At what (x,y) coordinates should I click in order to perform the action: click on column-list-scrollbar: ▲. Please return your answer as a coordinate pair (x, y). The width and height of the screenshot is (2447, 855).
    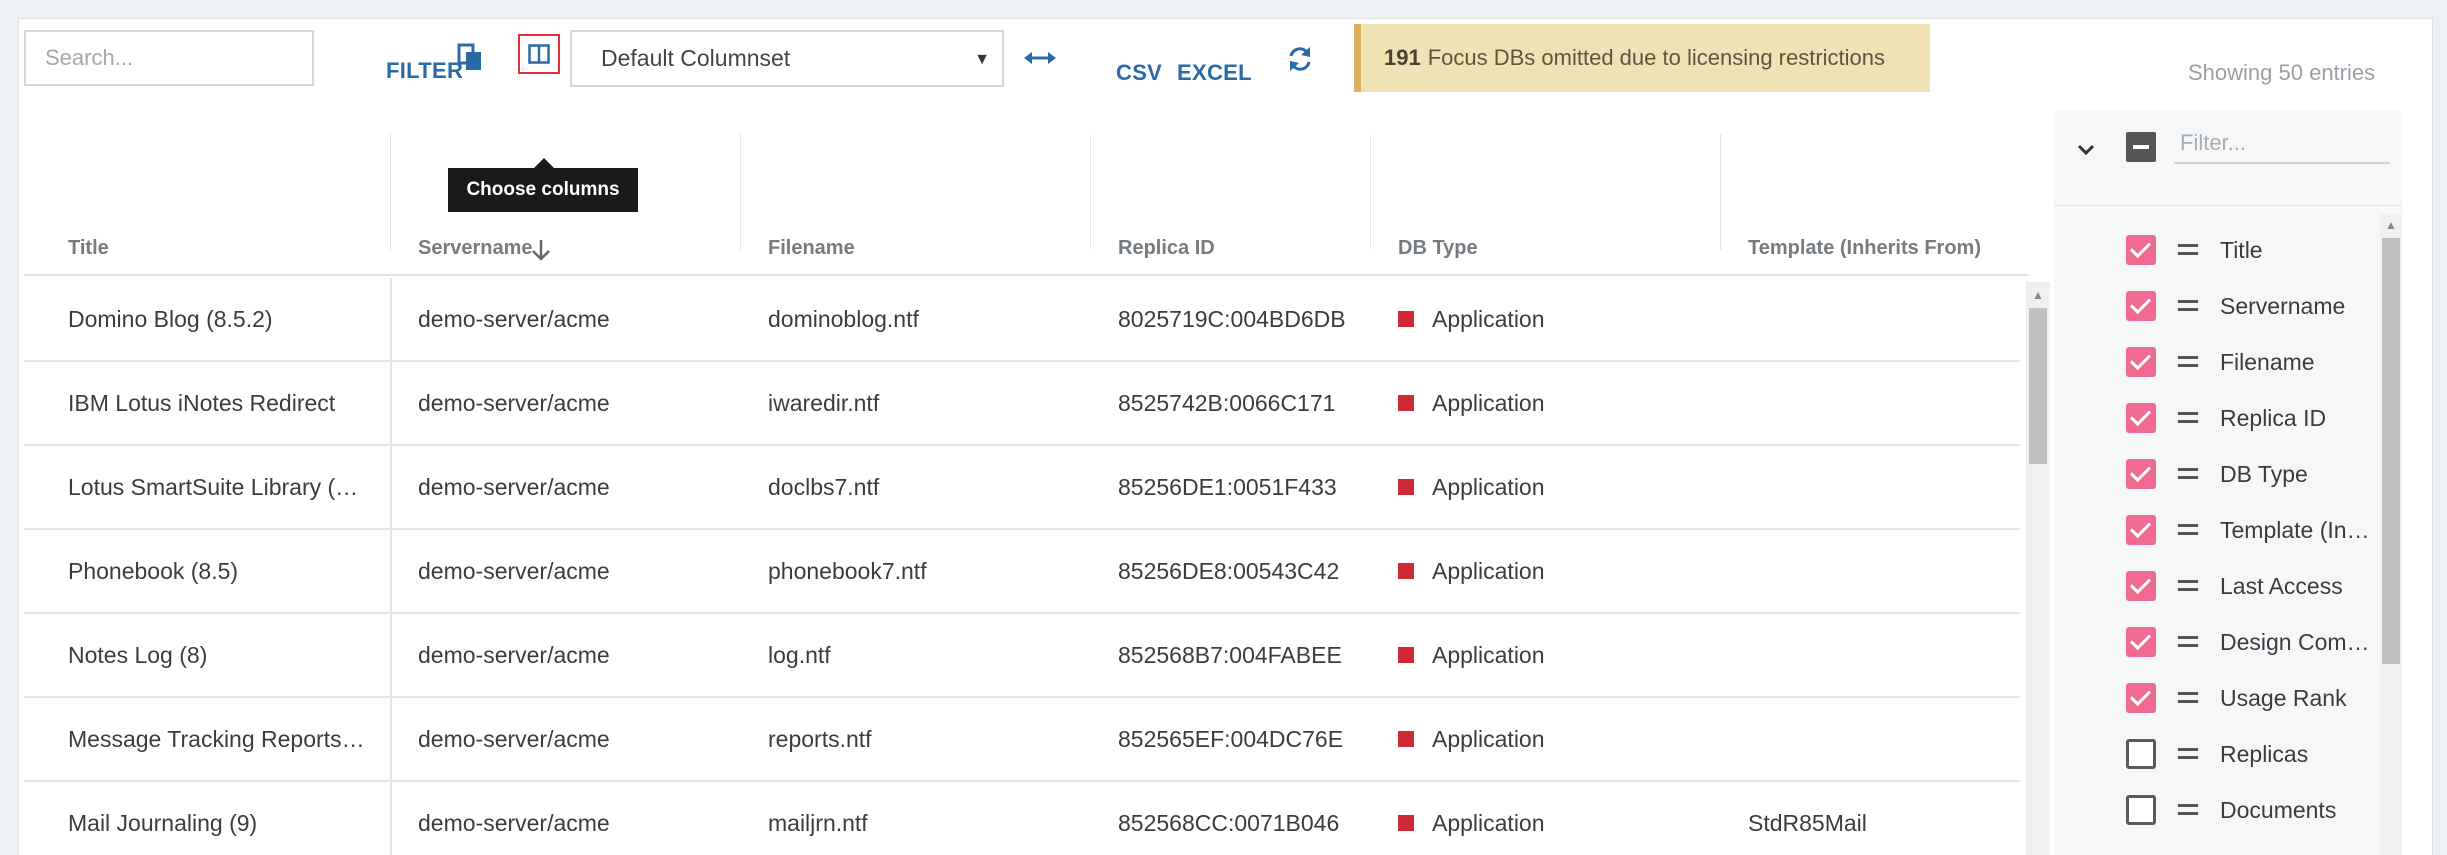
    Looking at the image, I should click on (2391, 534).